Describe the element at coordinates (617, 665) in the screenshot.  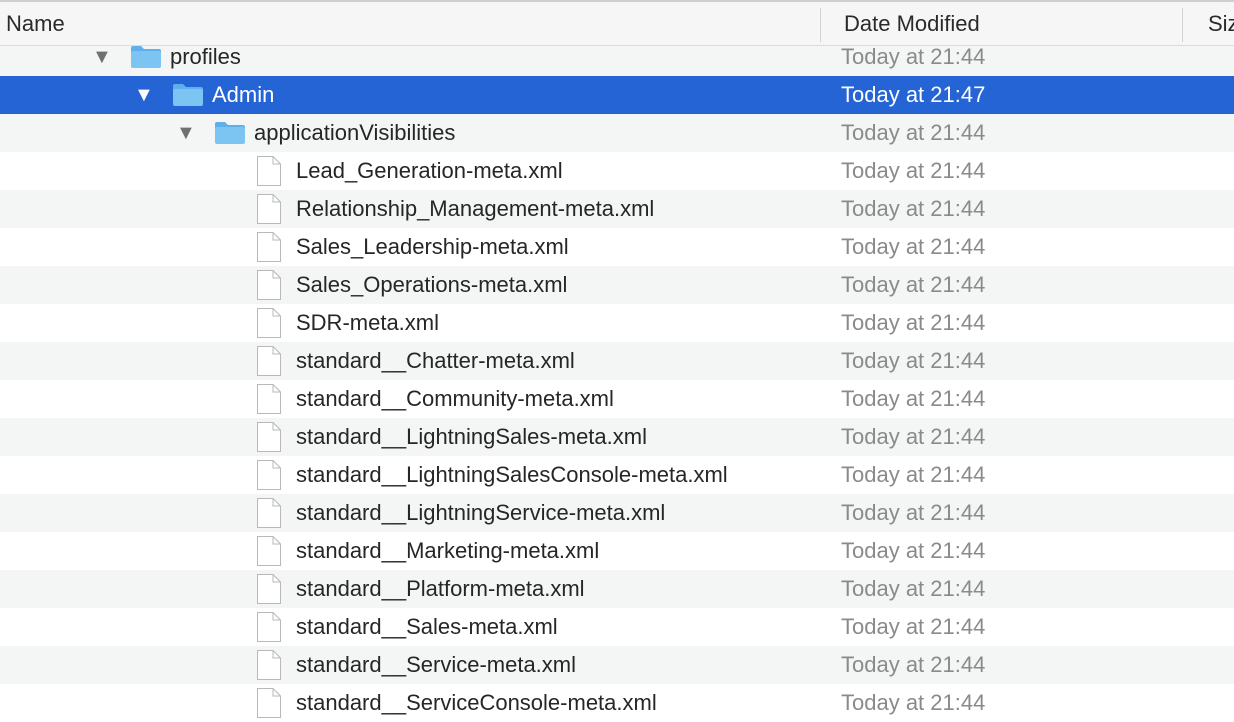
I see `file-row: standard__Service-meta.xml Today at 21:44` at that location.